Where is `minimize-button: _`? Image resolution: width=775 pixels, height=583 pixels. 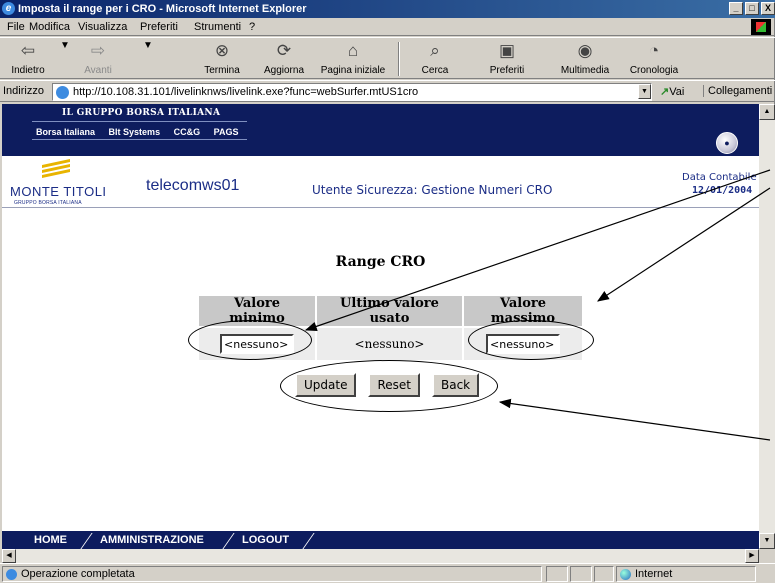
minimize-button: _ is located at coordinates (736, 8).